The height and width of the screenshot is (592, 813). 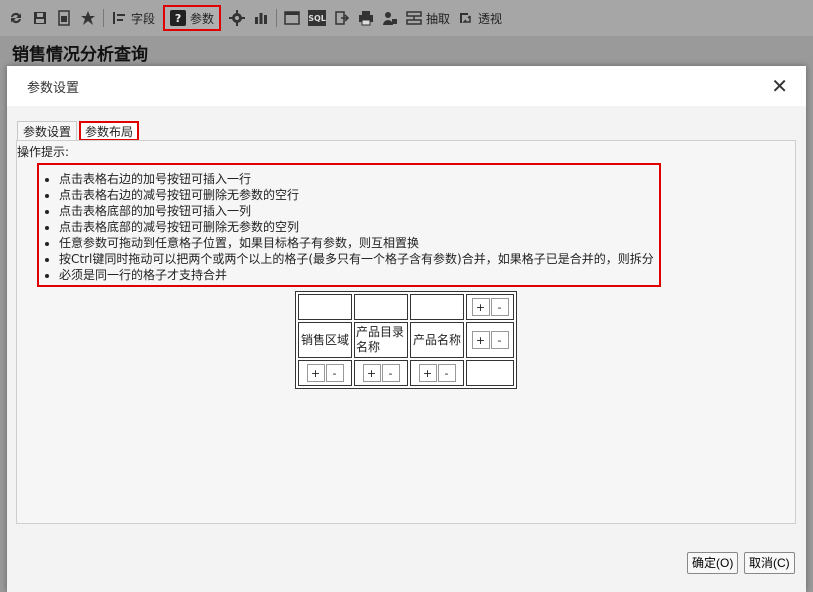 I want to click on user-permission-icon, so click(x=390, y=18).